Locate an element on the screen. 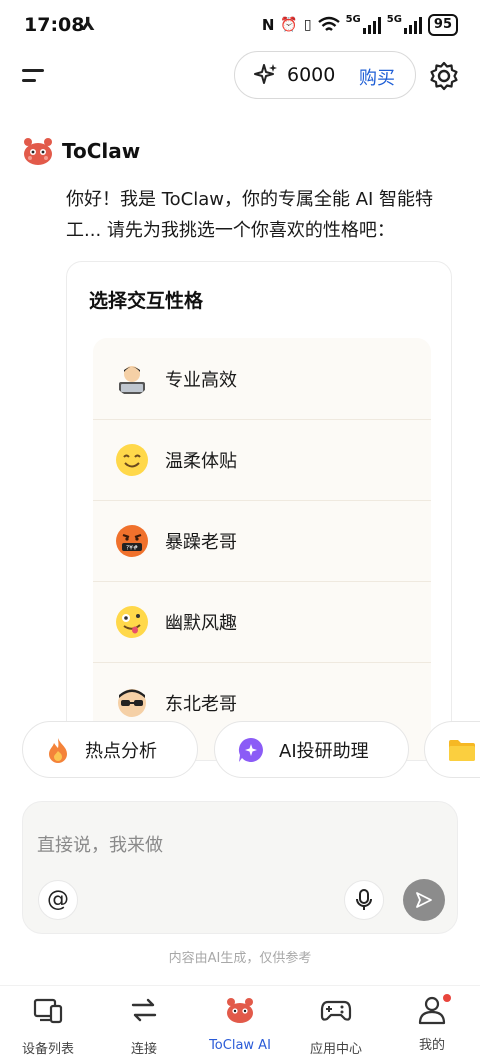 Image resolution: width=480 pixels, height=1061 pixels. card-title: 选择交互性格 is located at coordinates (146, 301).